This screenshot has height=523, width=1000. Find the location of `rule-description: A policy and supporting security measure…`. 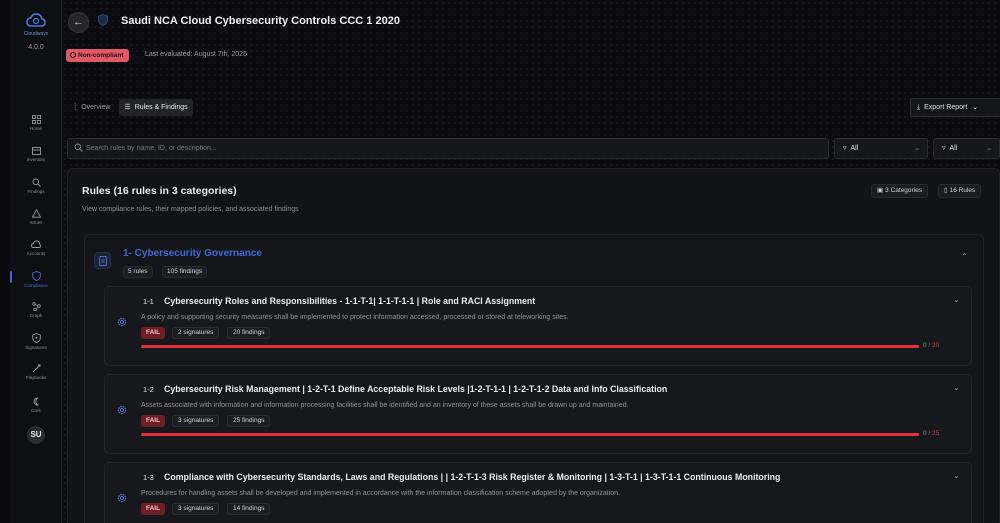

rule-description: A policy and supporting security measure… is located at coordinates (355, 317).